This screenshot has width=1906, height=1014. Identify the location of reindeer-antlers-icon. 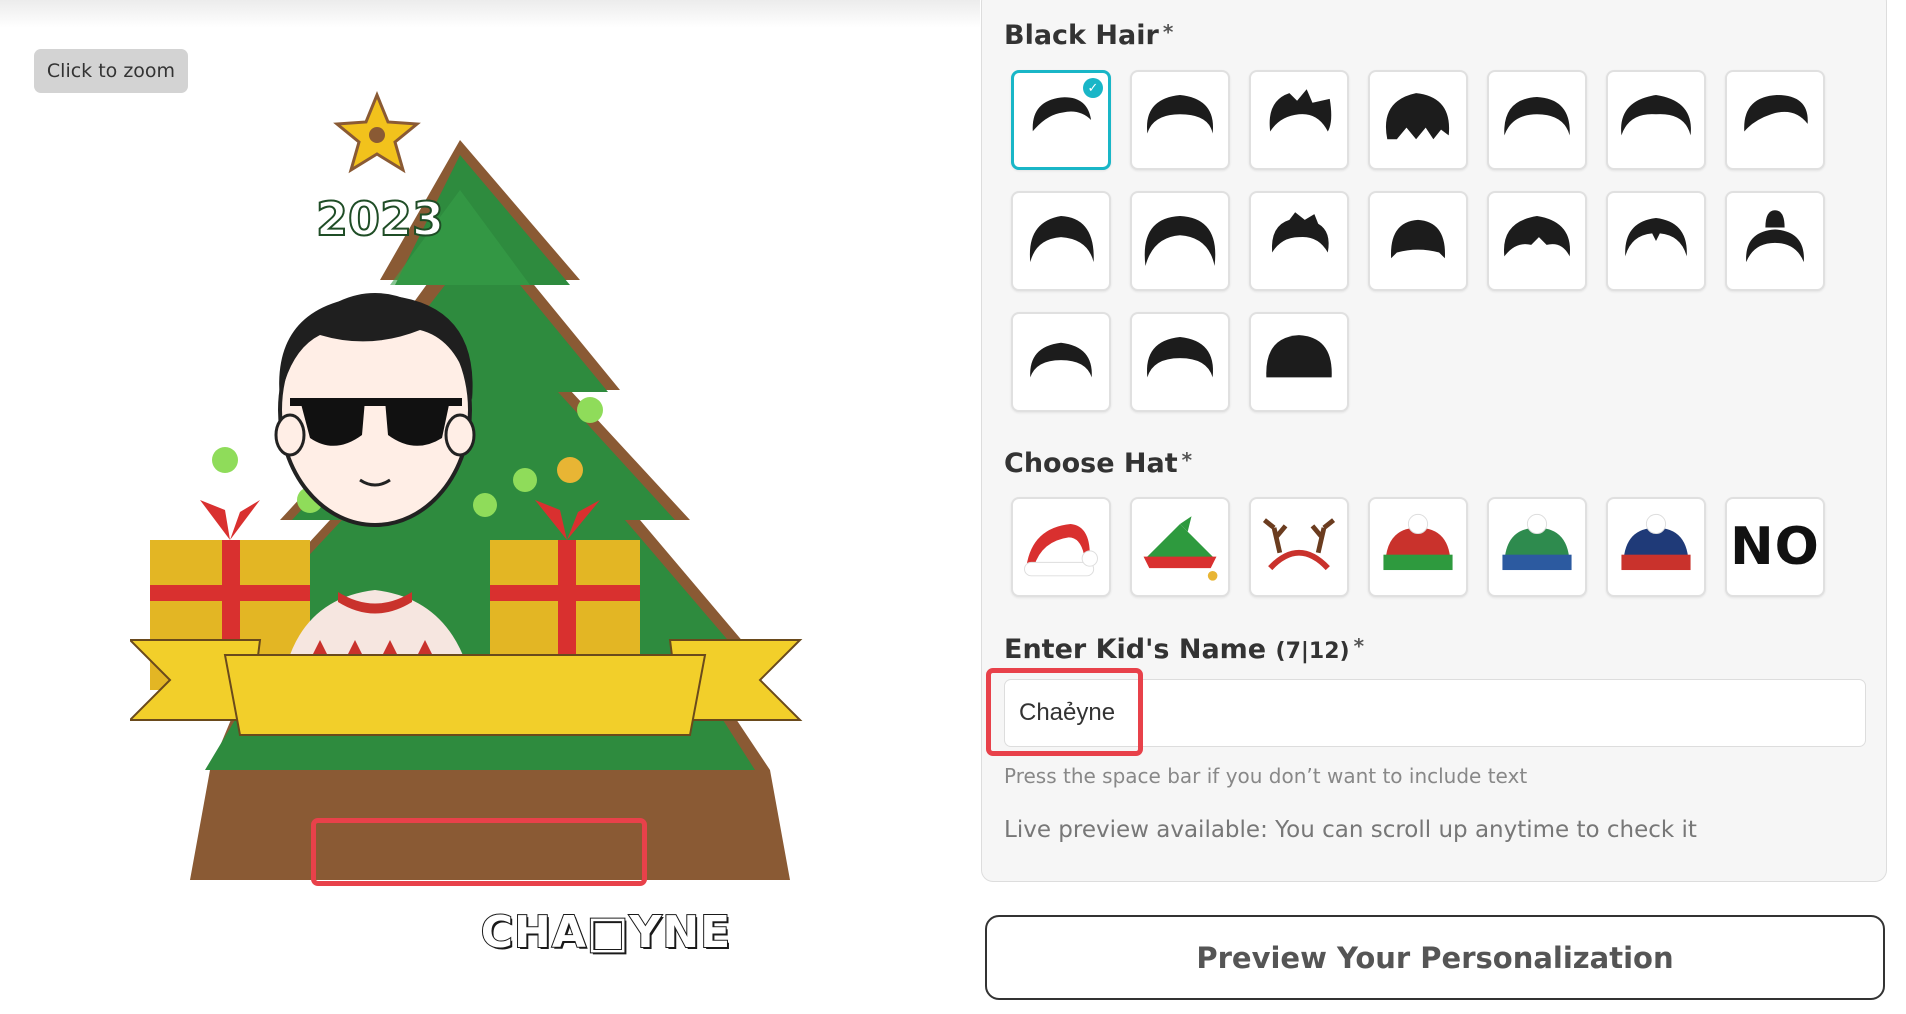
(1299, 544).